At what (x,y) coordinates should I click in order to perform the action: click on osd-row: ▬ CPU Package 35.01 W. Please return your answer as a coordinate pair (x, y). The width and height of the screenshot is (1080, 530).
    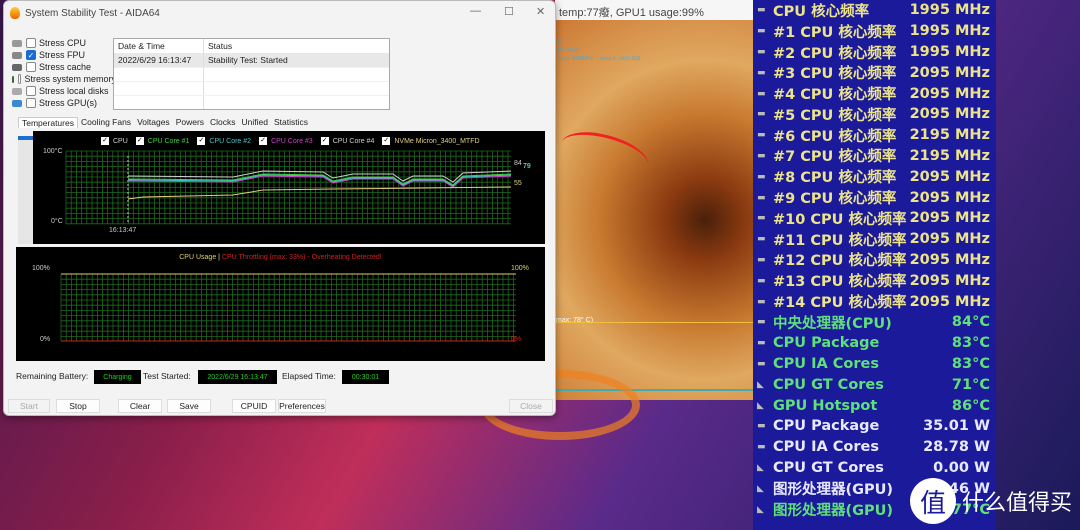
    Looking at the image, I should click on (874, 426).